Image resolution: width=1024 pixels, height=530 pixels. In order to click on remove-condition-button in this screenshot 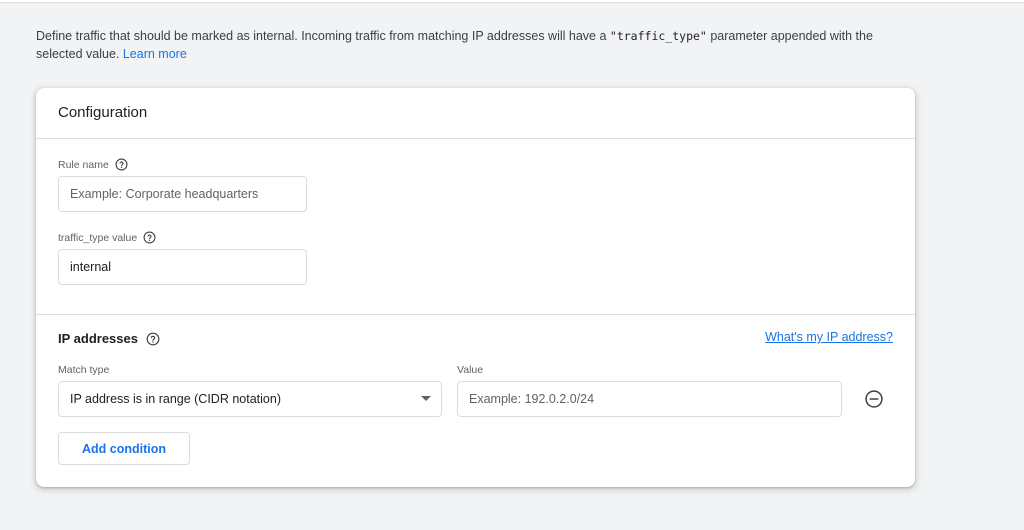, I will do `click(874, 399)`.